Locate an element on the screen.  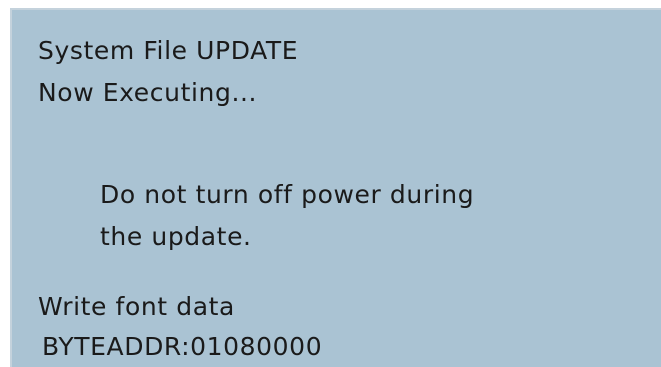
power-warning-line-2: the update. is located at coordinates (176, 236).